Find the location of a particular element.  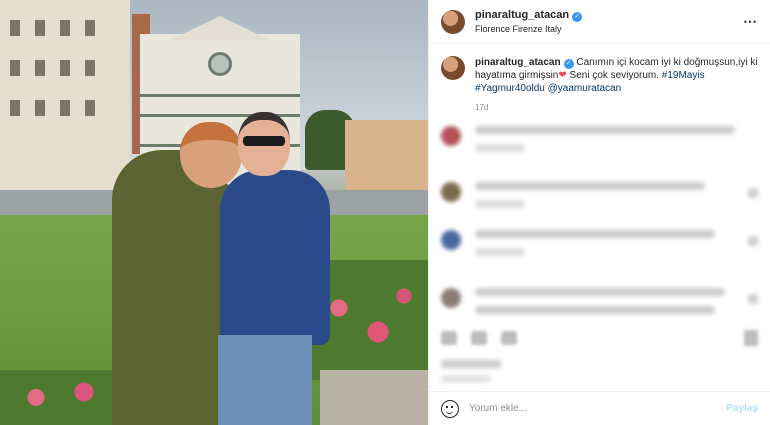

photo-woman-head is located at coordinates (211, 155).